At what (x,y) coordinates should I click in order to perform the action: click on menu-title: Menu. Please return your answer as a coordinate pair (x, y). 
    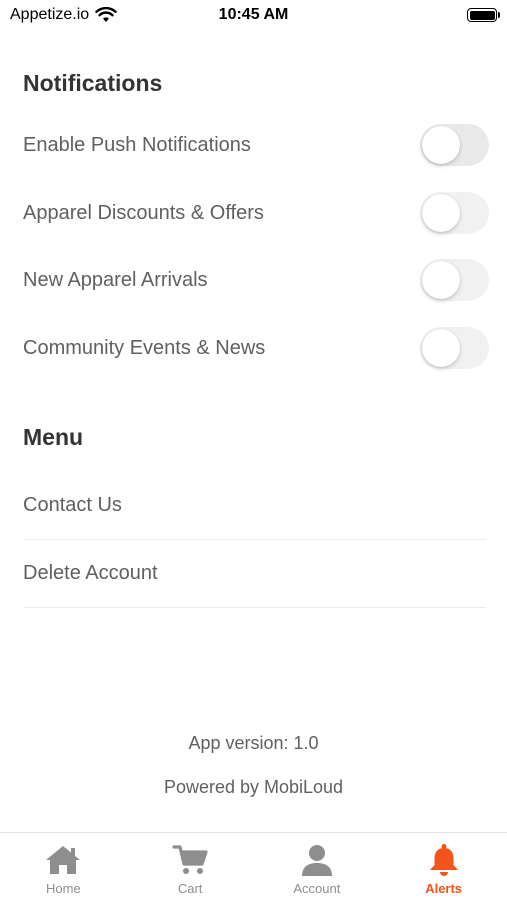
    Looking at the image, I should click on (53, 437).